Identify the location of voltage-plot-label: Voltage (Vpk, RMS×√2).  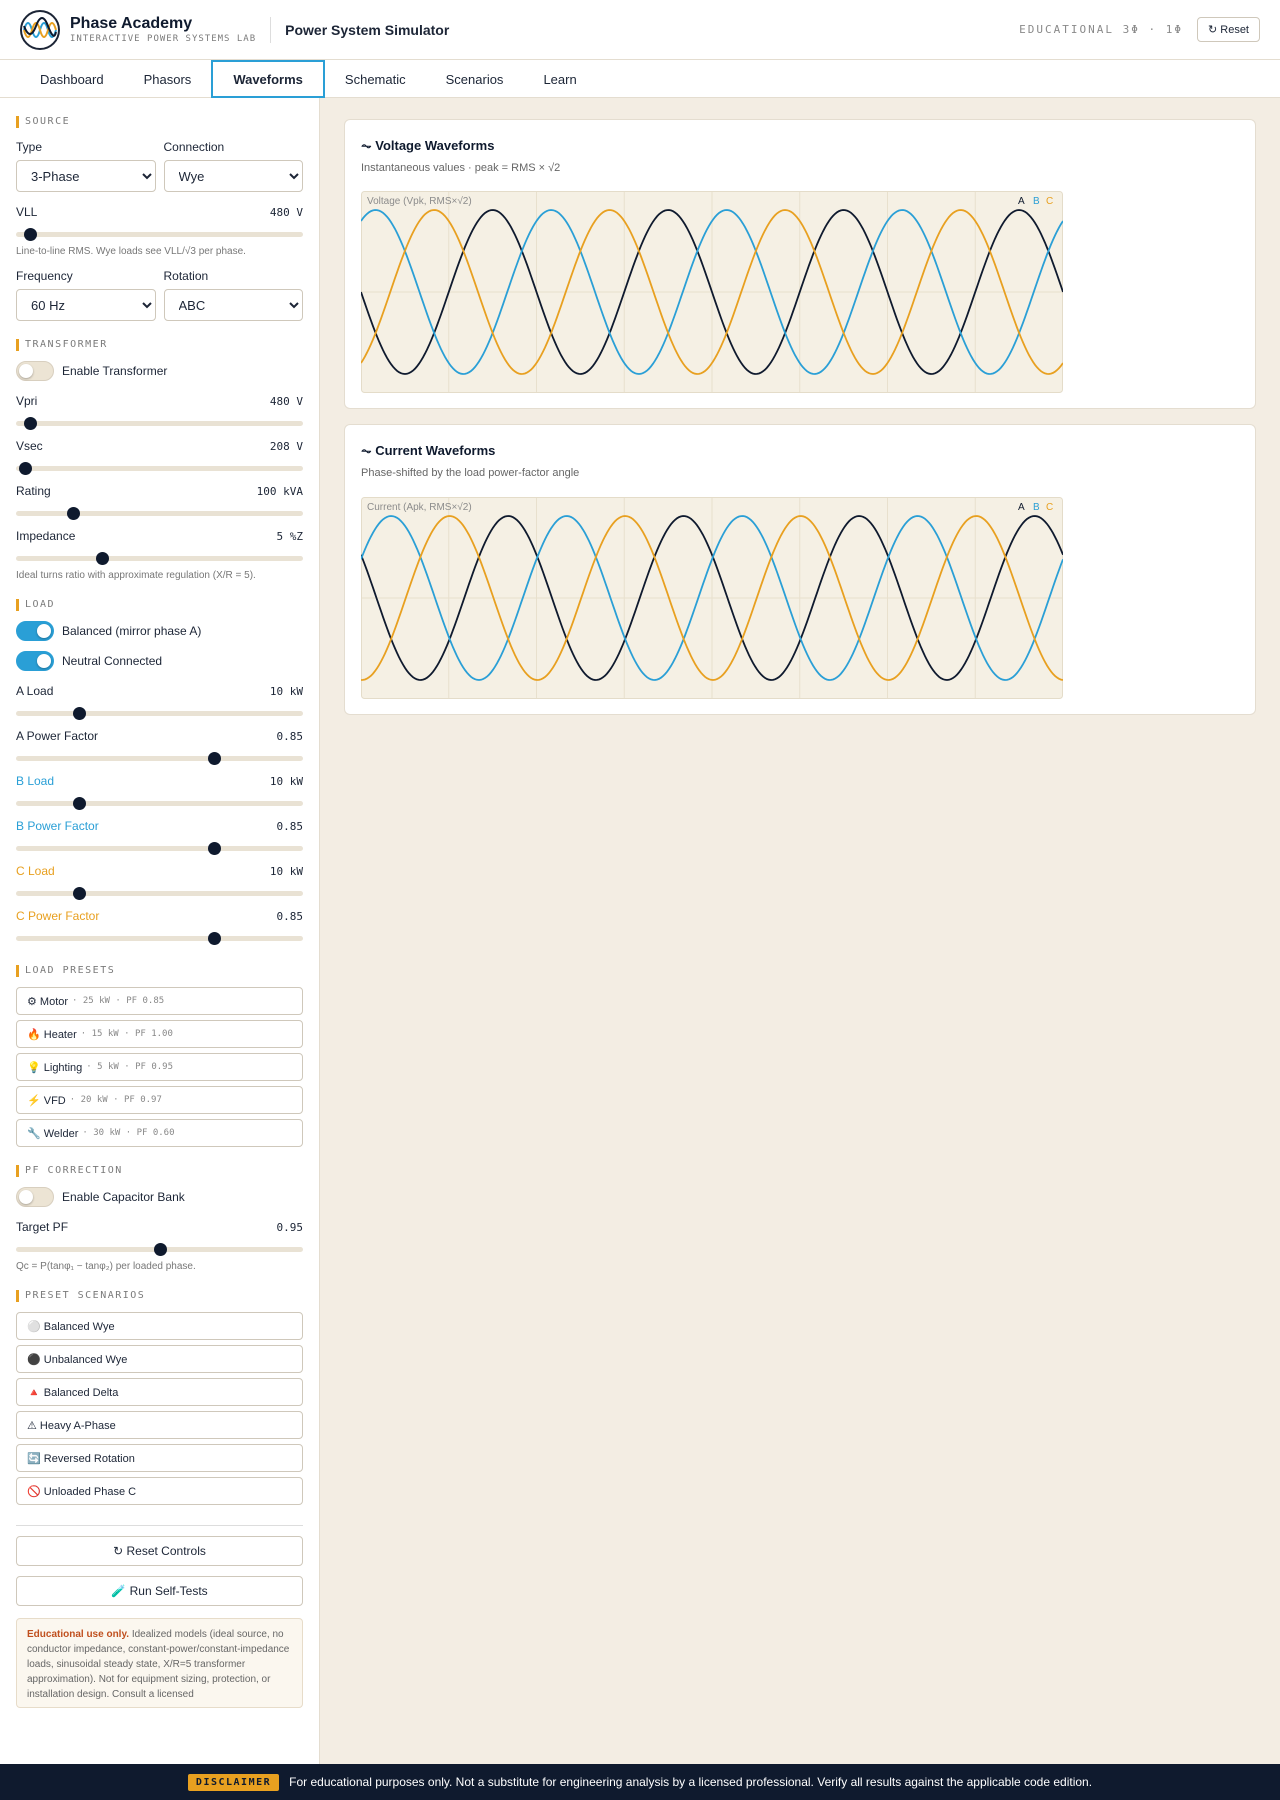
(419, 201).